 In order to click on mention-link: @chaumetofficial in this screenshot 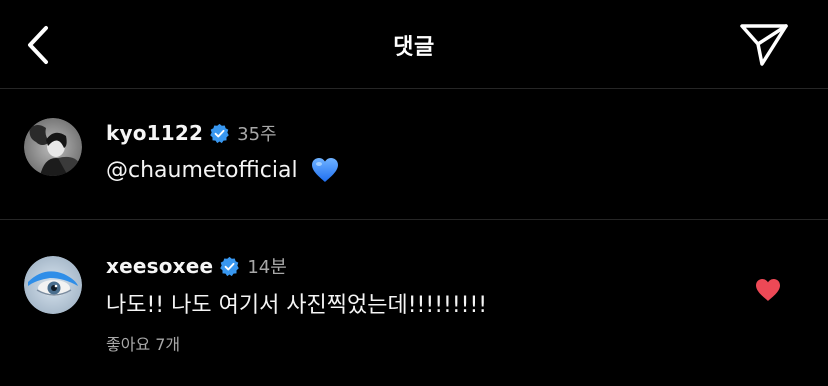, I will do `click(202, 170)`.